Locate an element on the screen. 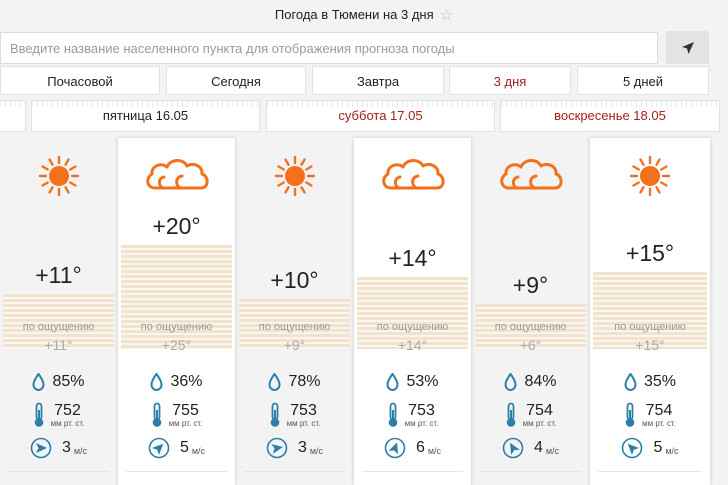 This screenshot has height=485, width=728. pressure-value: 753 is located at coordinates (303, 410).